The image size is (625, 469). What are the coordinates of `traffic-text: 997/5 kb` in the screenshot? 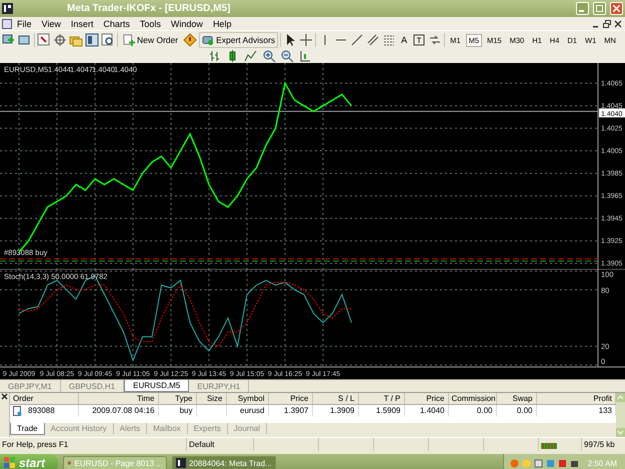 It's located at (599, 444).